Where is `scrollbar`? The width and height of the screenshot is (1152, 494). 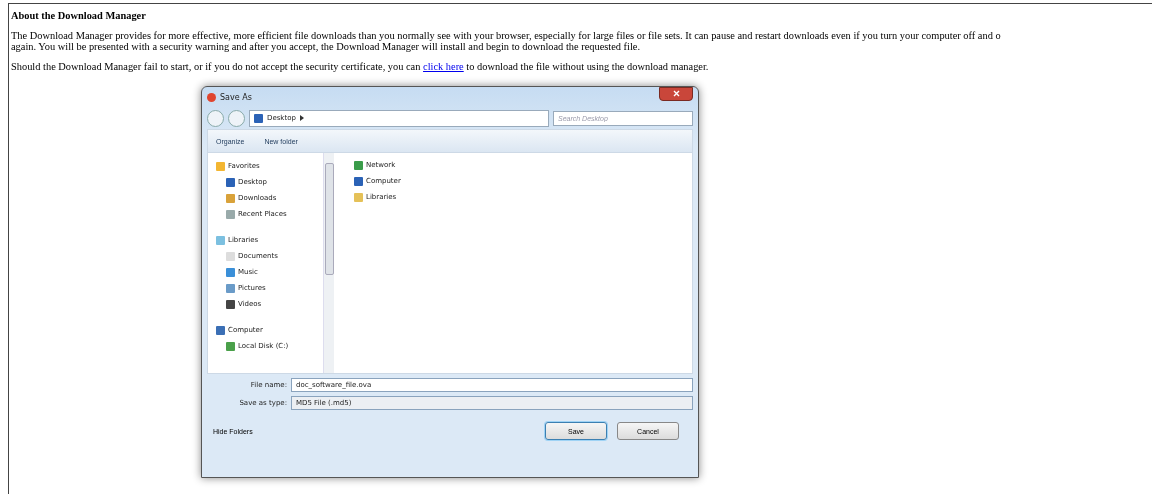
scrollbar is located at coordinates (328, 263).